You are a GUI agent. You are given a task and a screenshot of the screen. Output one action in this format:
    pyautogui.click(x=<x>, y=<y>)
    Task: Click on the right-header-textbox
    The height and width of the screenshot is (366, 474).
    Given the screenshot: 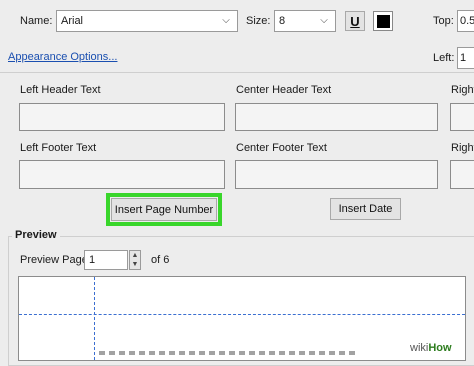 What is the action you would take?
    pyautogui.click(x=462, y=117)
    